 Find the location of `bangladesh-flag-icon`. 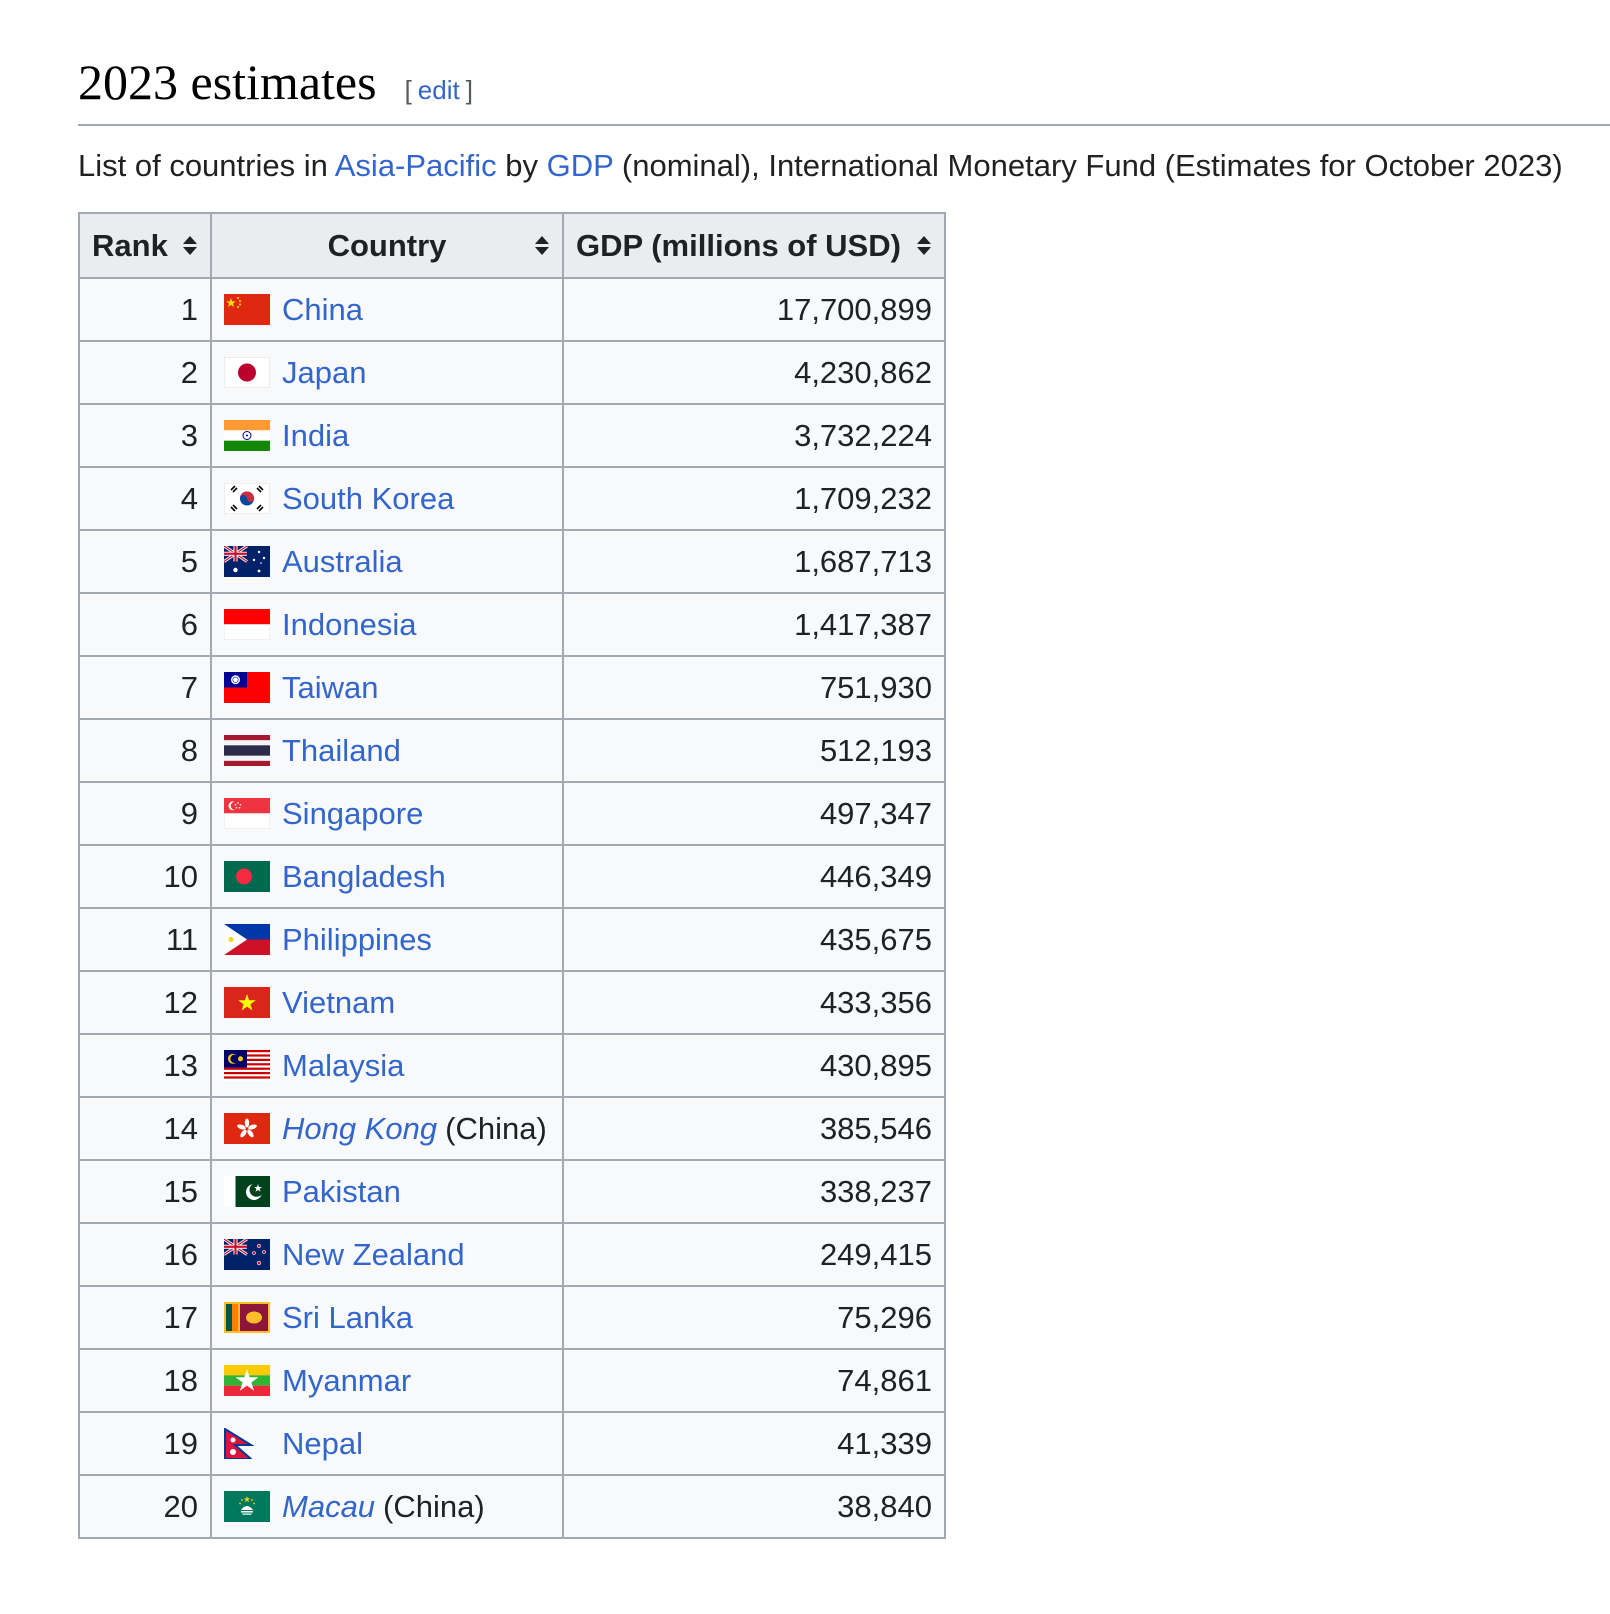

bangladesh-flag-icon is located at coordinates (247, 876).